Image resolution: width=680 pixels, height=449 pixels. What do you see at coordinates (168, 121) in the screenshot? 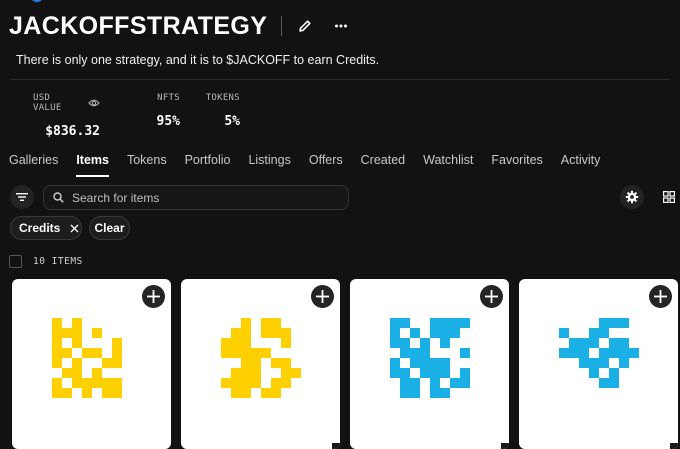
I see `stat-value: 95%` at bounding box center [168, 121].